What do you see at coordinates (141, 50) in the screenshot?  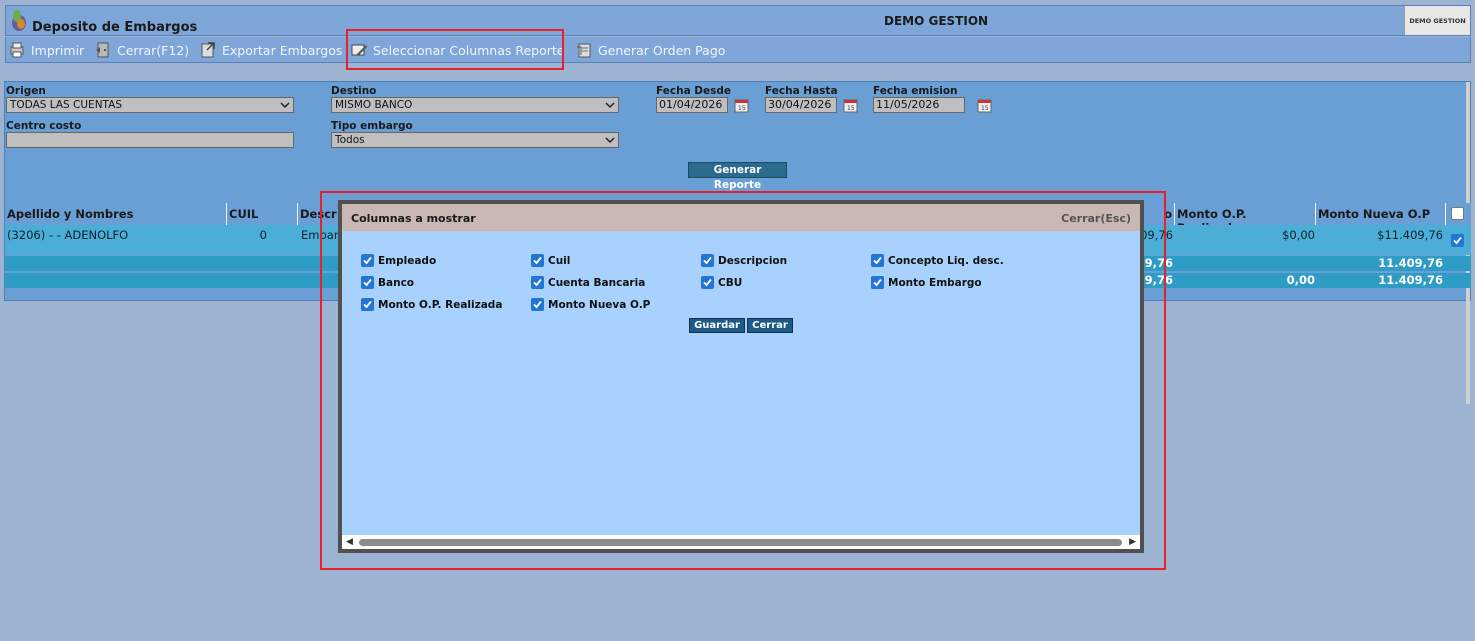 I see `close-f12-button: Cerrar(F12)` at bounding box center [141, 50].